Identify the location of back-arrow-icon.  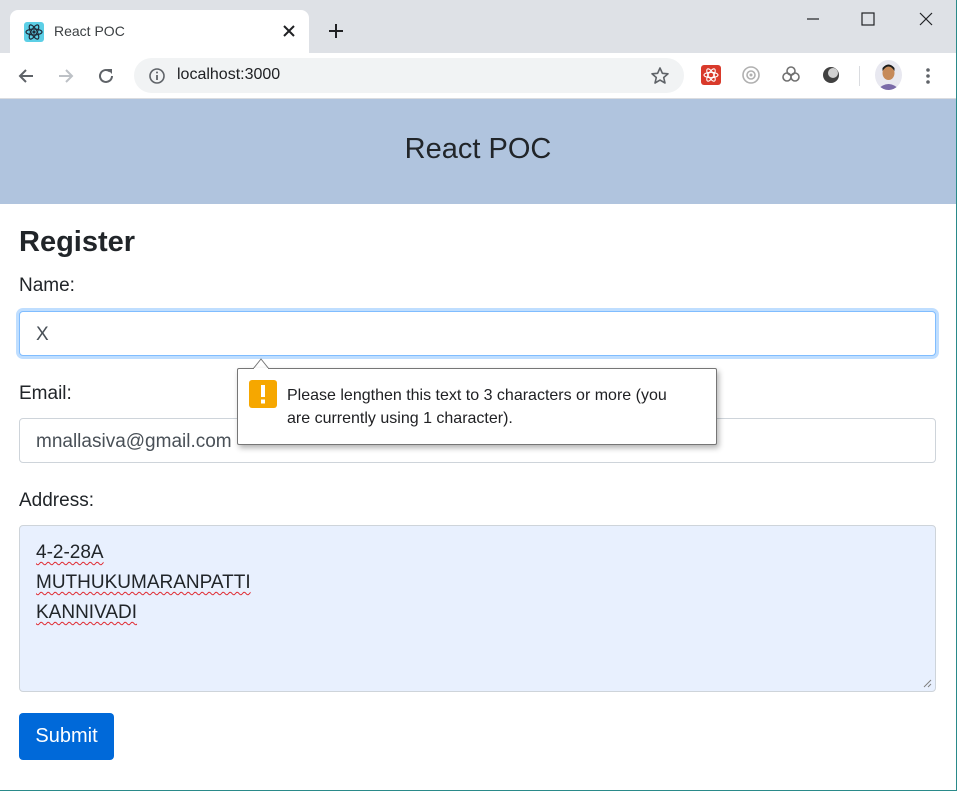
(26, 76).